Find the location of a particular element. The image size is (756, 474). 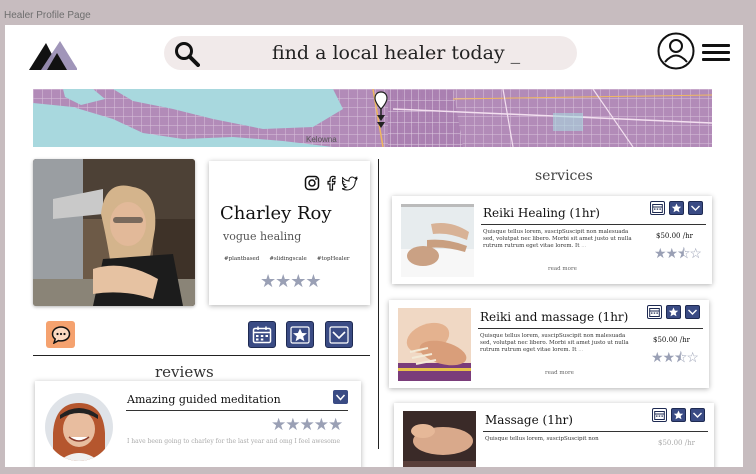

review-expand-button is located at coordinates (340, 397).